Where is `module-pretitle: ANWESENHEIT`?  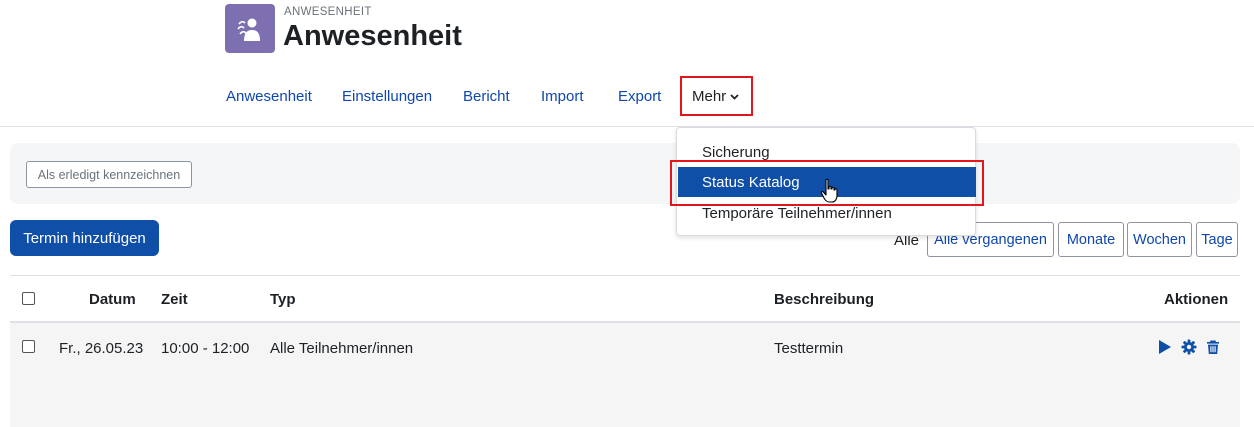 module-pretitle: ANWESENHEIT is located at coordinates (328, 12).